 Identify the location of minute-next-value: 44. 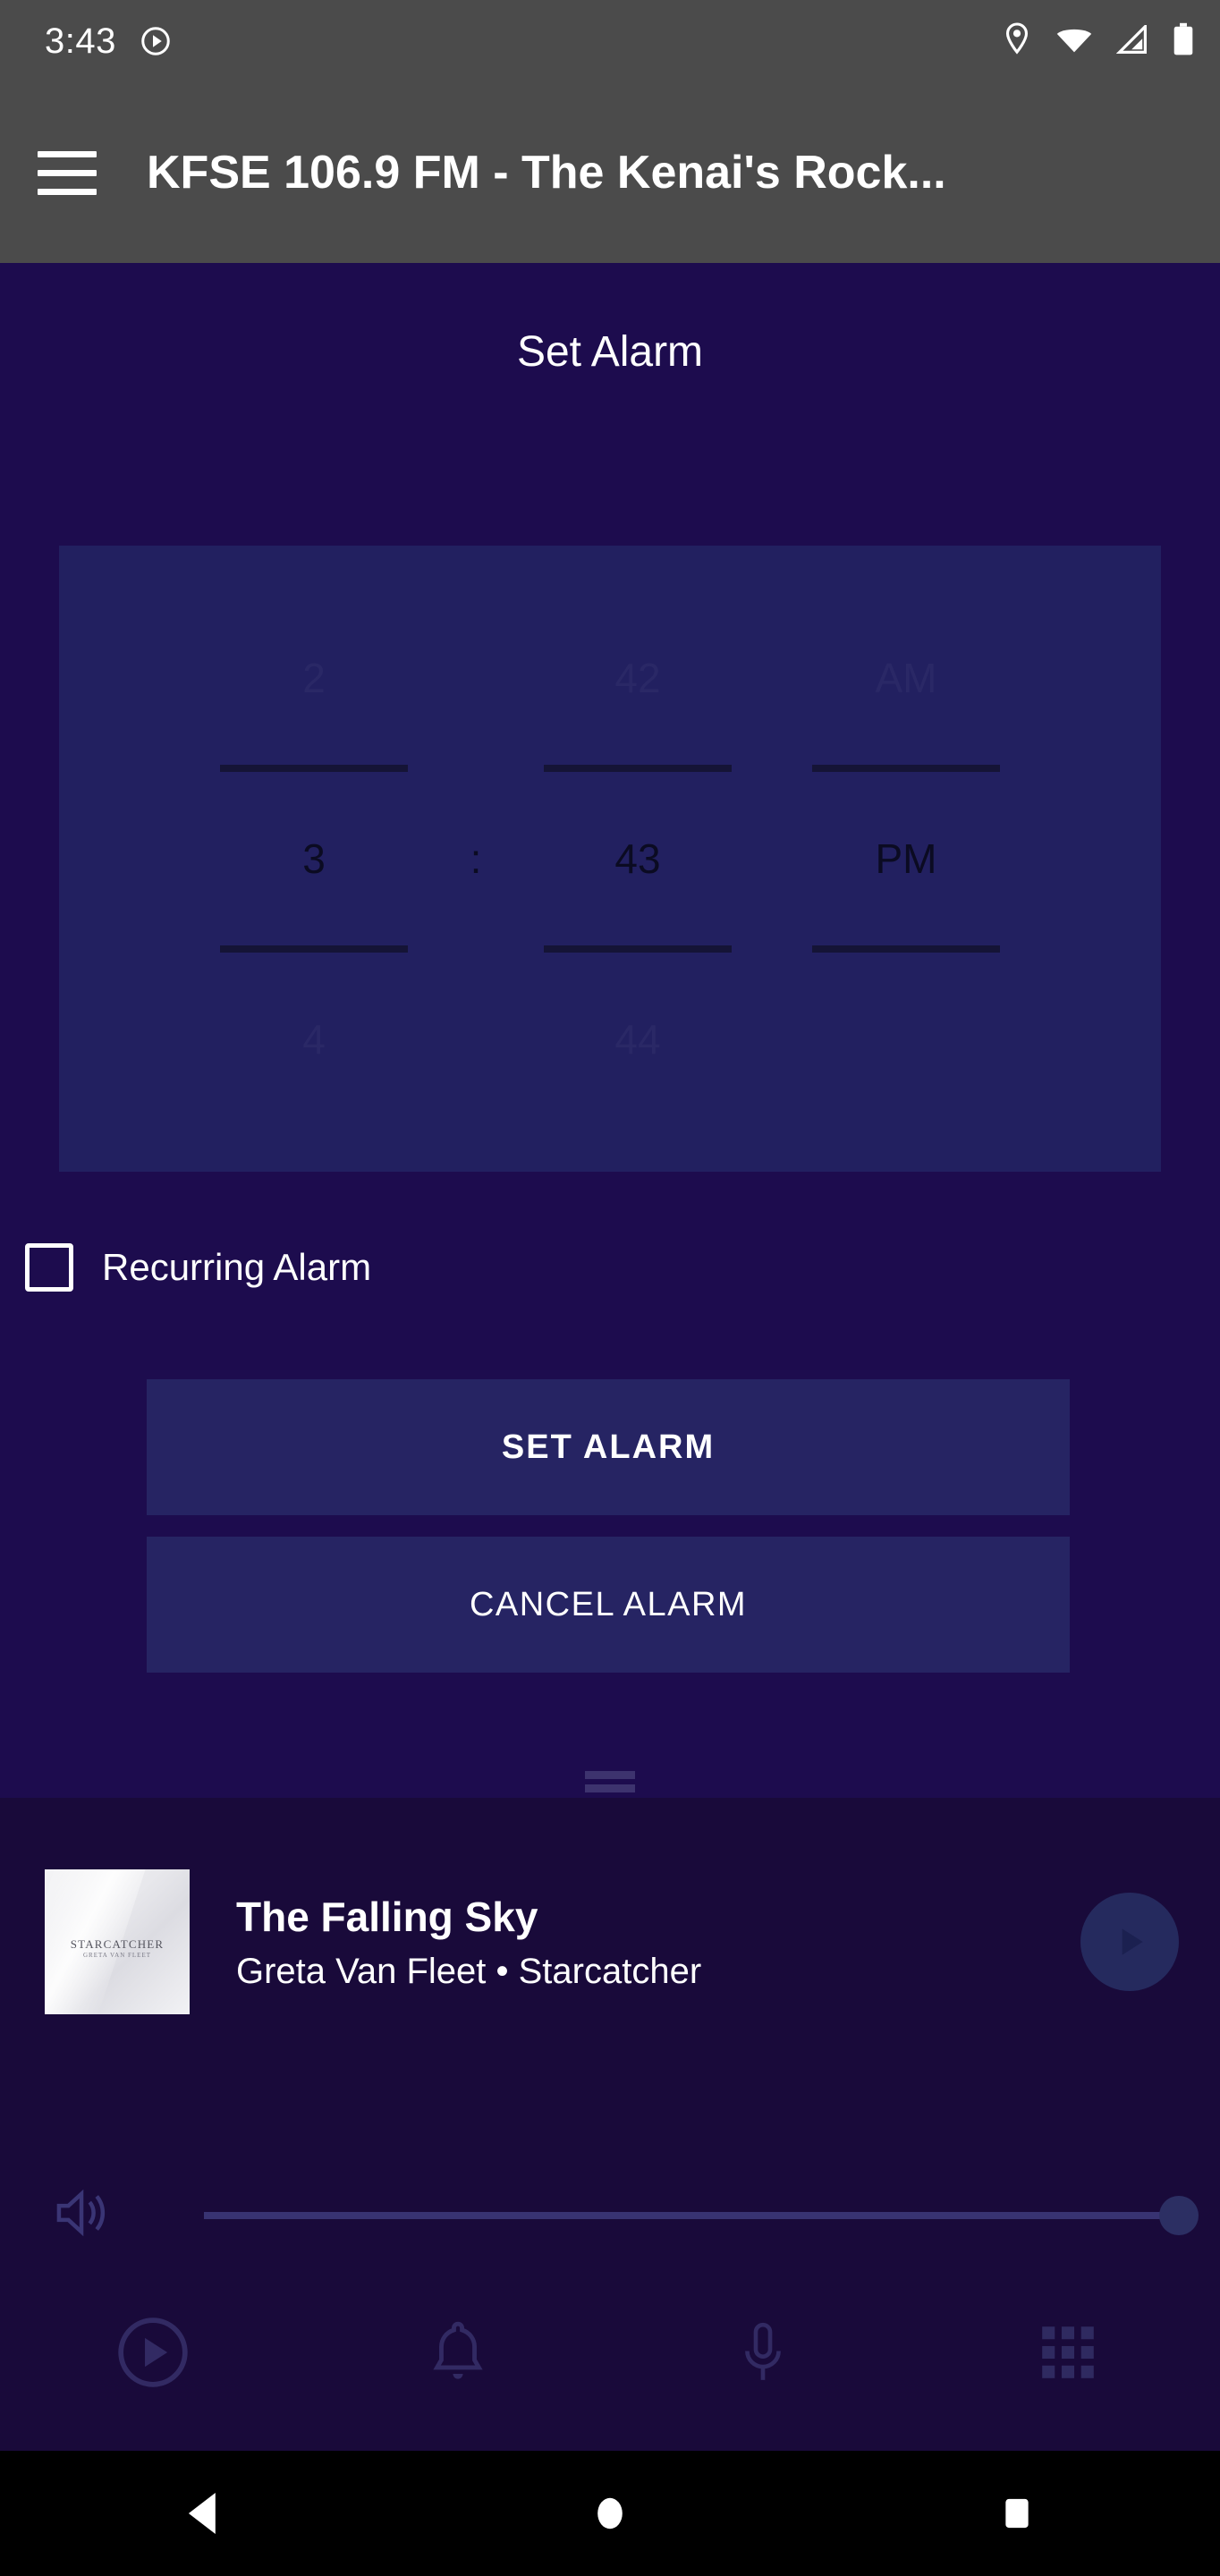
(637, 1039).